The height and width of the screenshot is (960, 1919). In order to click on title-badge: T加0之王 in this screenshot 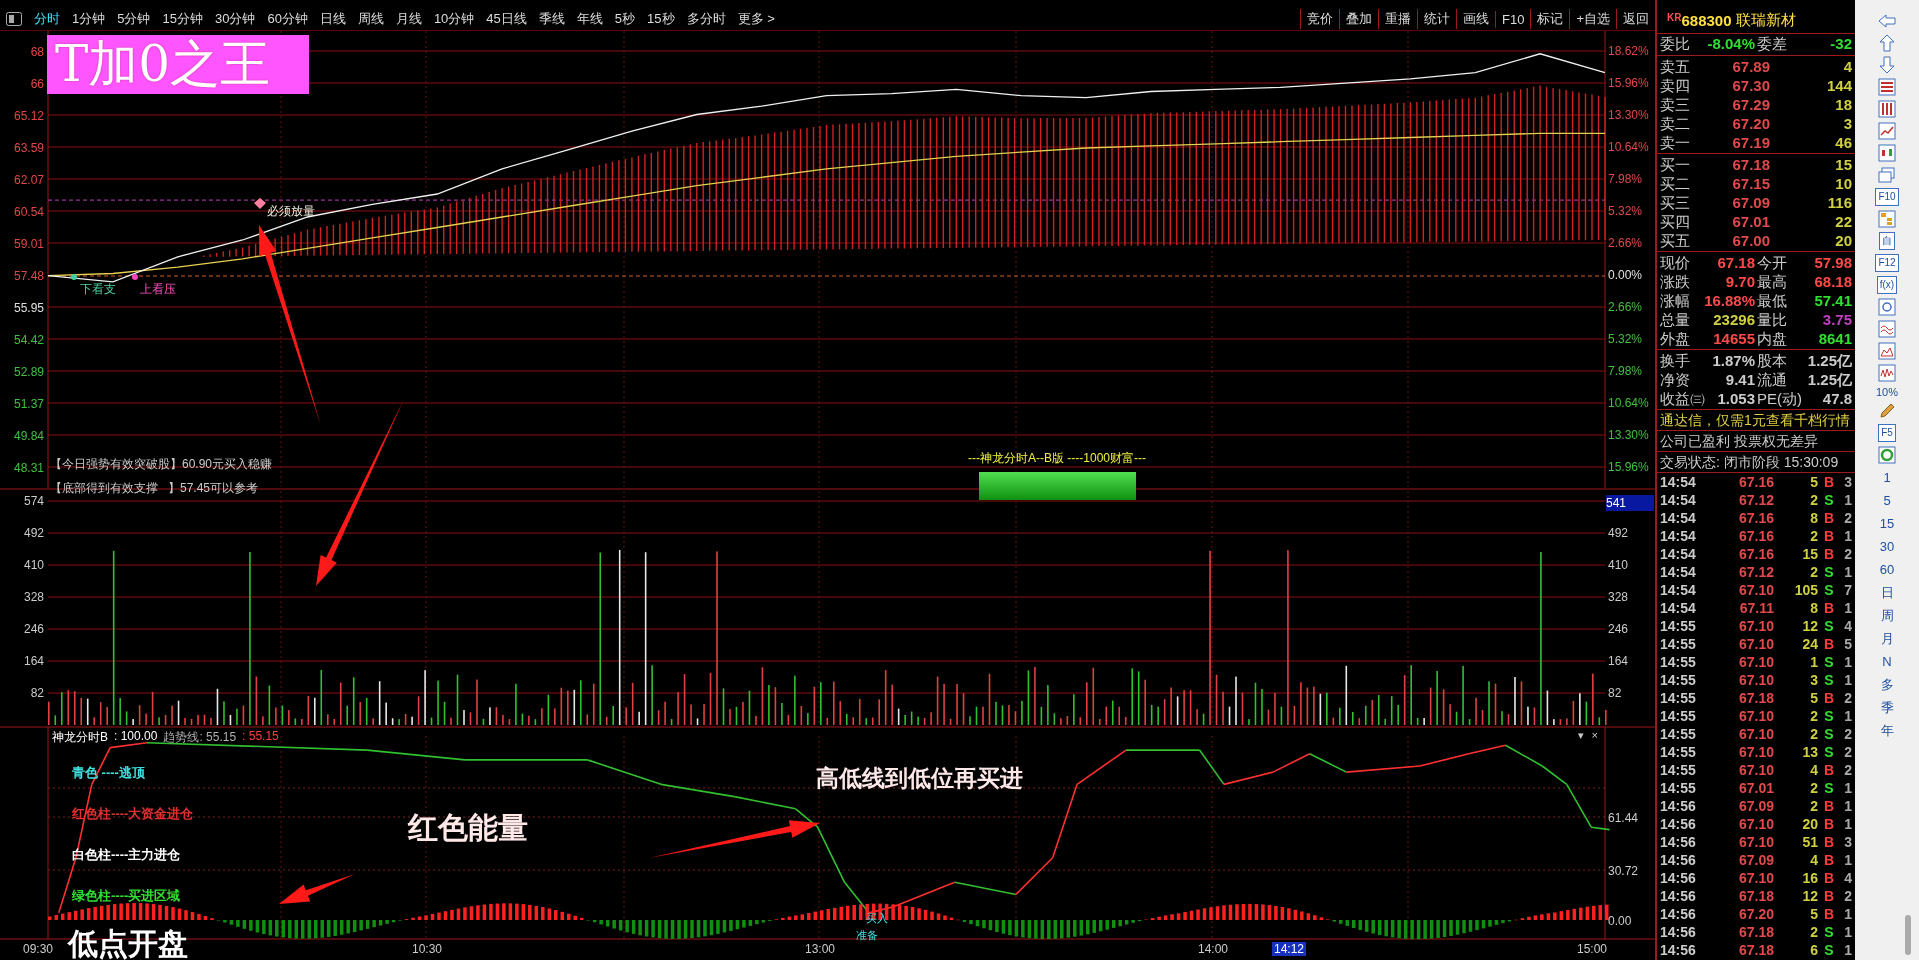, I will do `click(178, 64)`.